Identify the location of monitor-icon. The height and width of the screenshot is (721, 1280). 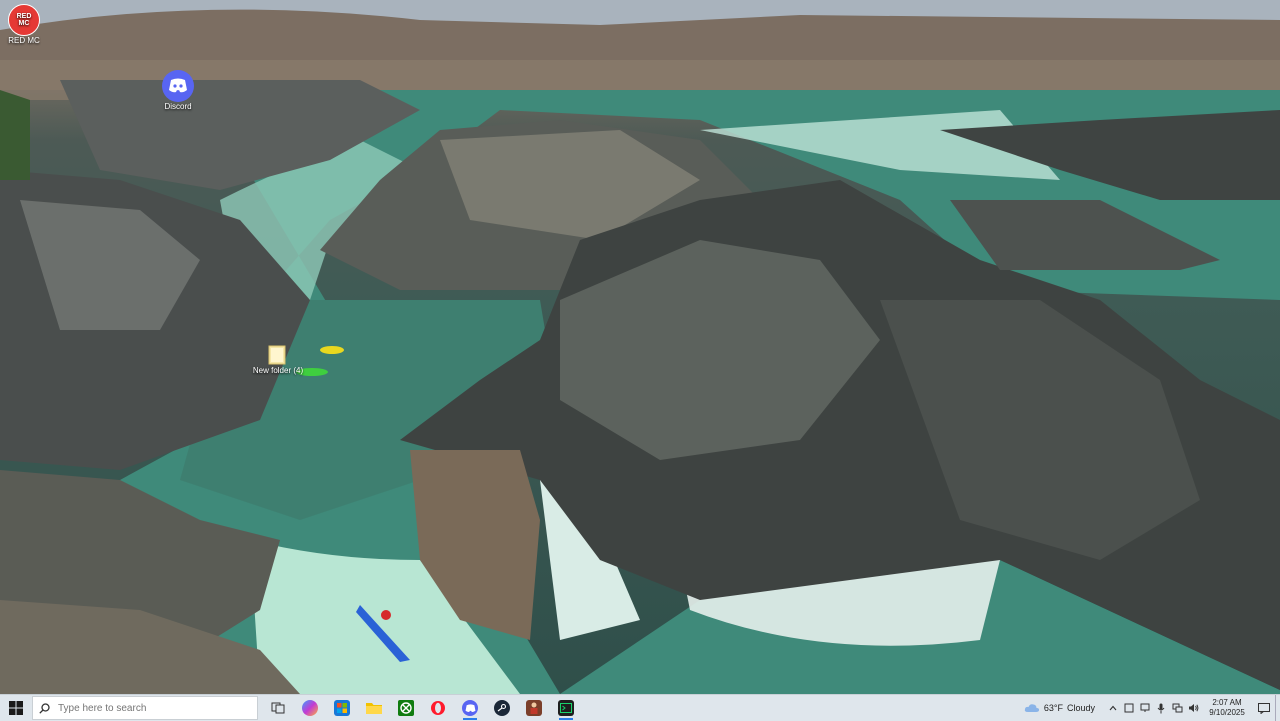
(1145, 707).